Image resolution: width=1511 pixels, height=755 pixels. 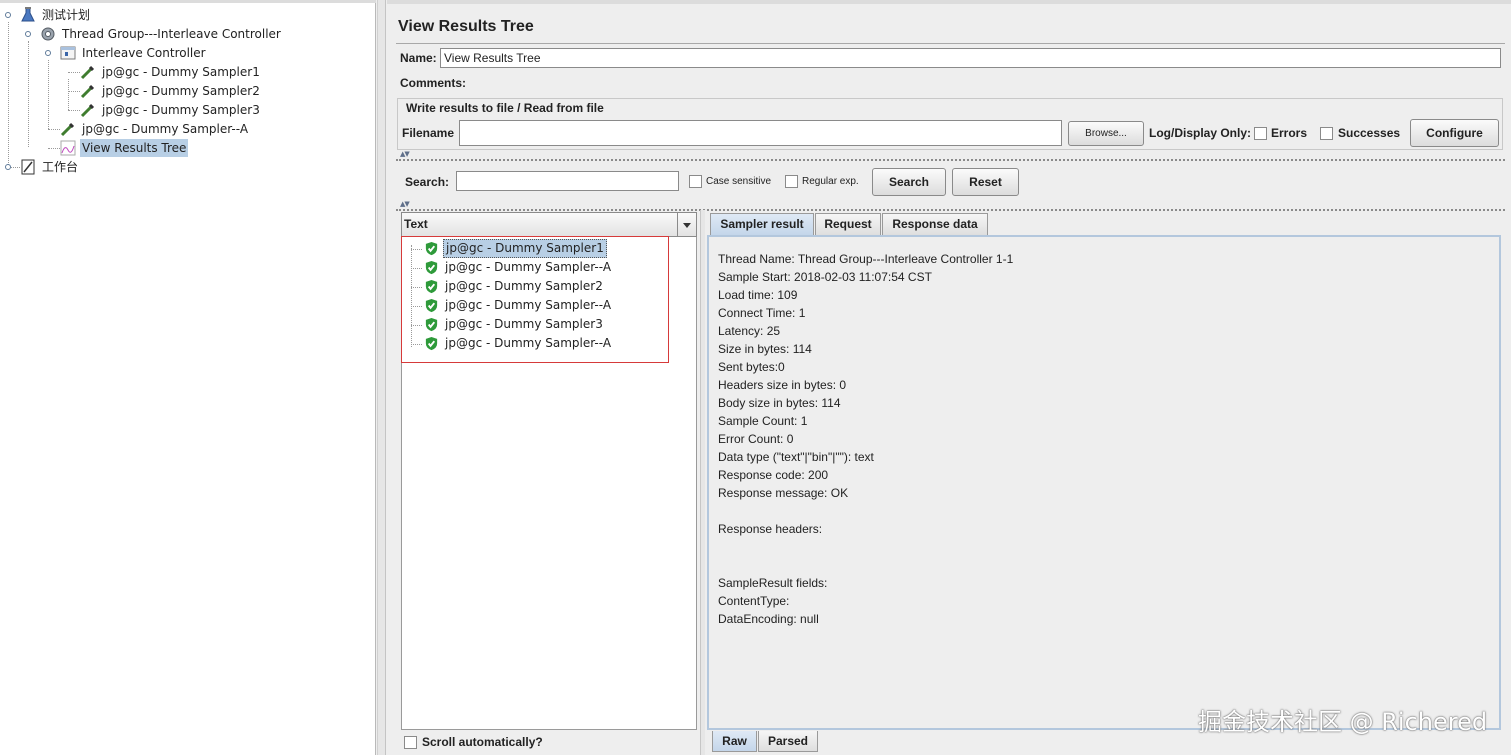 I want to click on detail-line: Headers size in bytes: 0, so click(x=782, y=385).